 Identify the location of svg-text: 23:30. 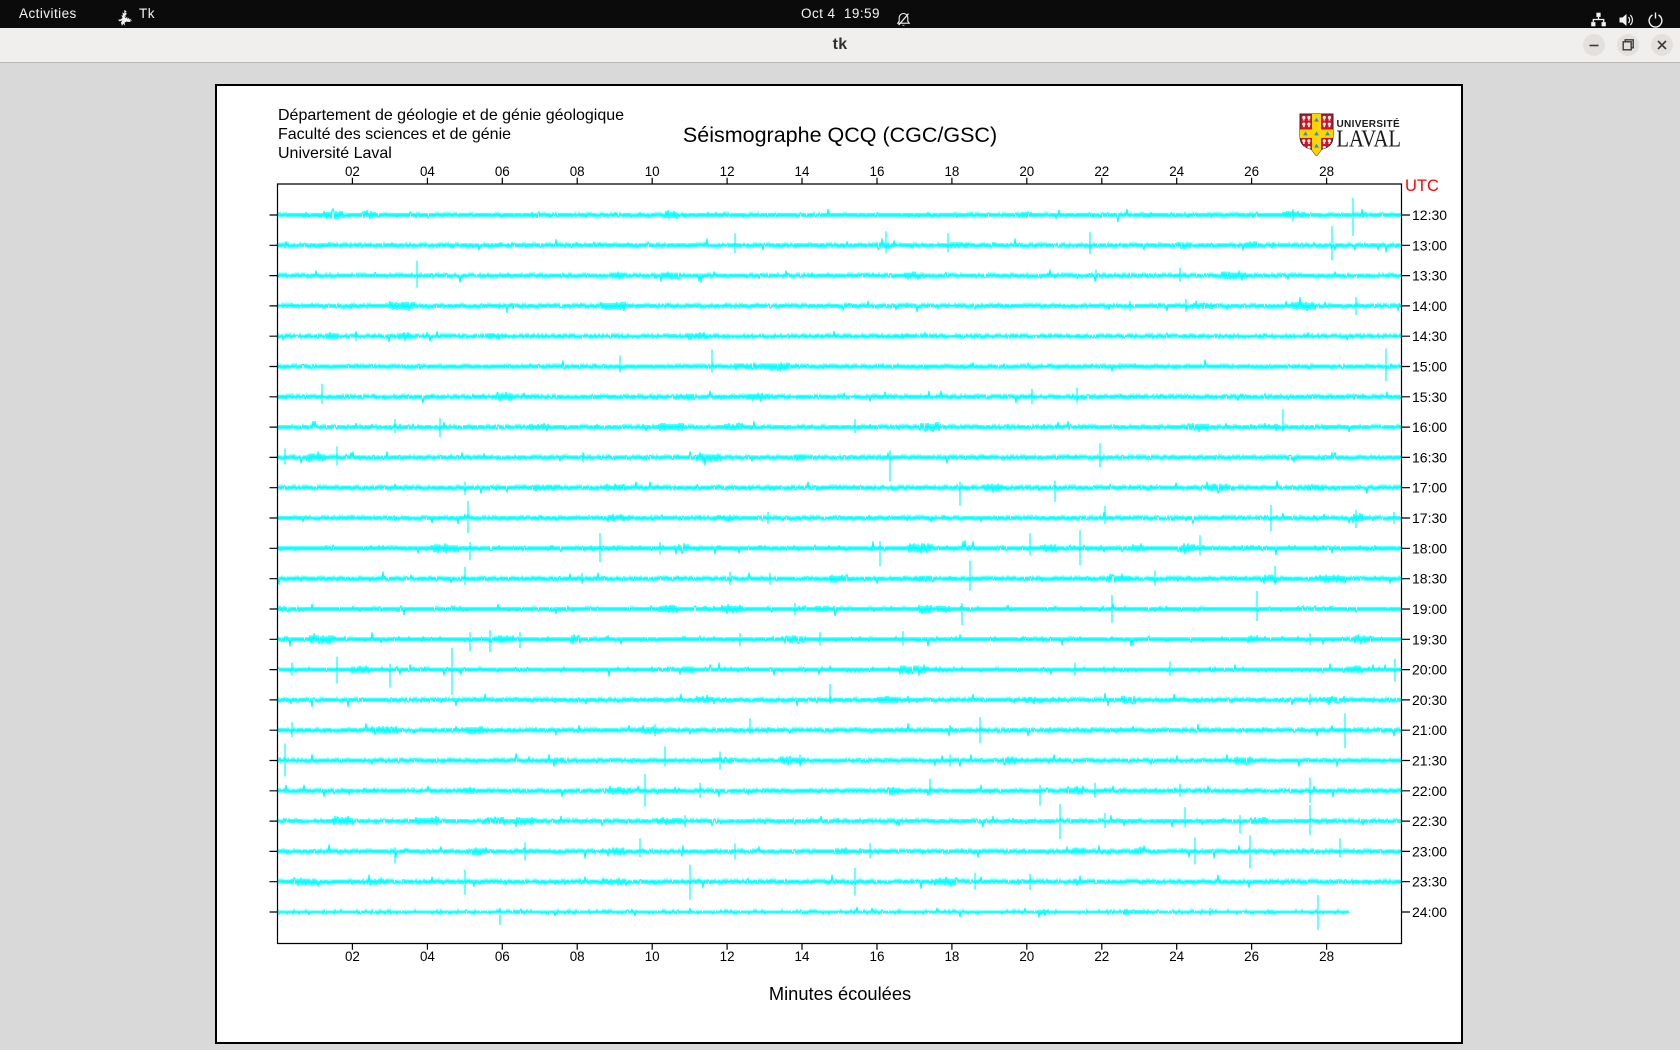
(1429, 882).